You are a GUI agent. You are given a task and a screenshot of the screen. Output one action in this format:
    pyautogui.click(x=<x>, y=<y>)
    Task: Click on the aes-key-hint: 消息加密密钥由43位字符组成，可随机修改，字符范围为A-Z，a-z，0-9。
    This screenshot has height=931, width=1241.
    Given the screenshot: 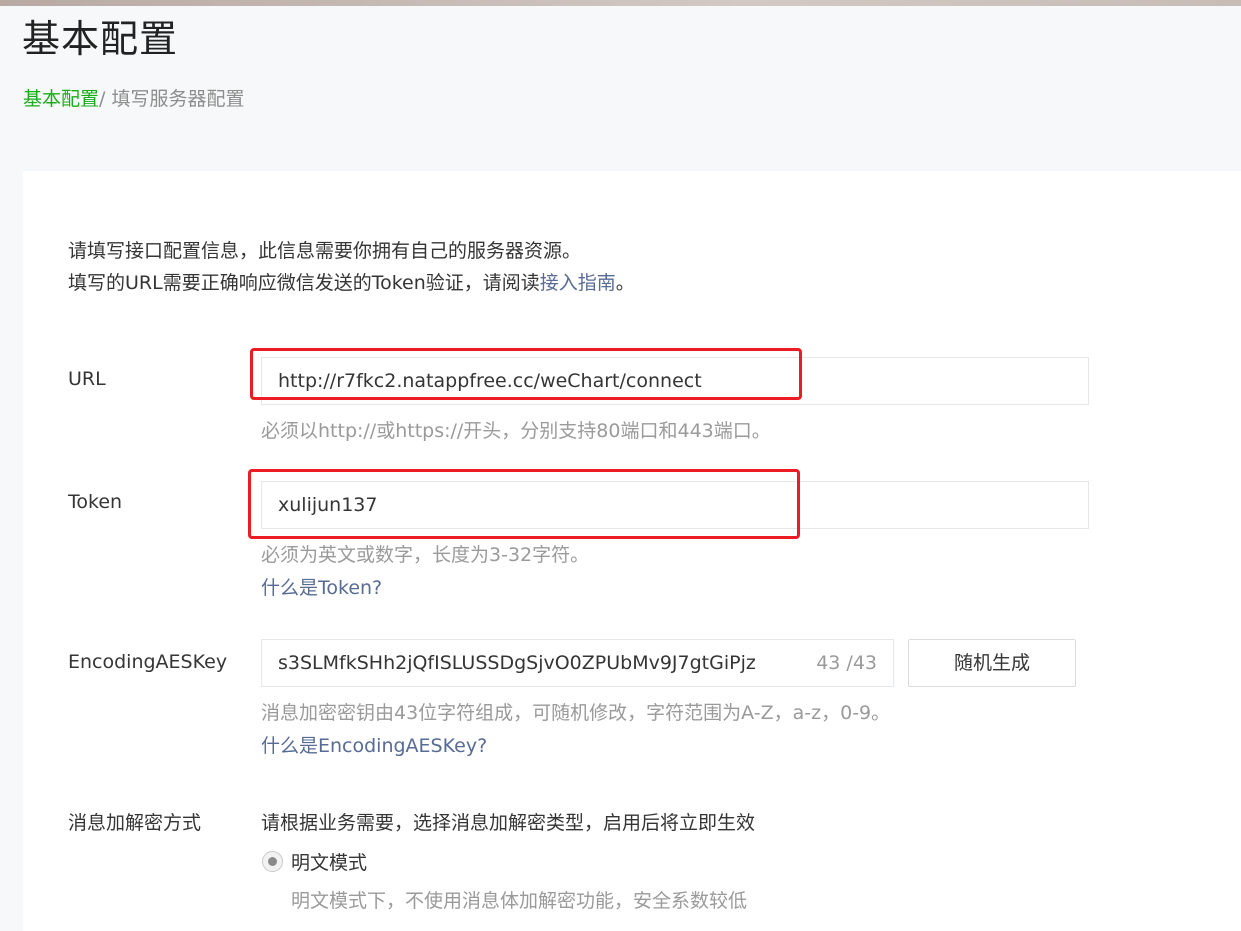 What is the action you would take?
    pyautogui.click(x=576, y=713)
    